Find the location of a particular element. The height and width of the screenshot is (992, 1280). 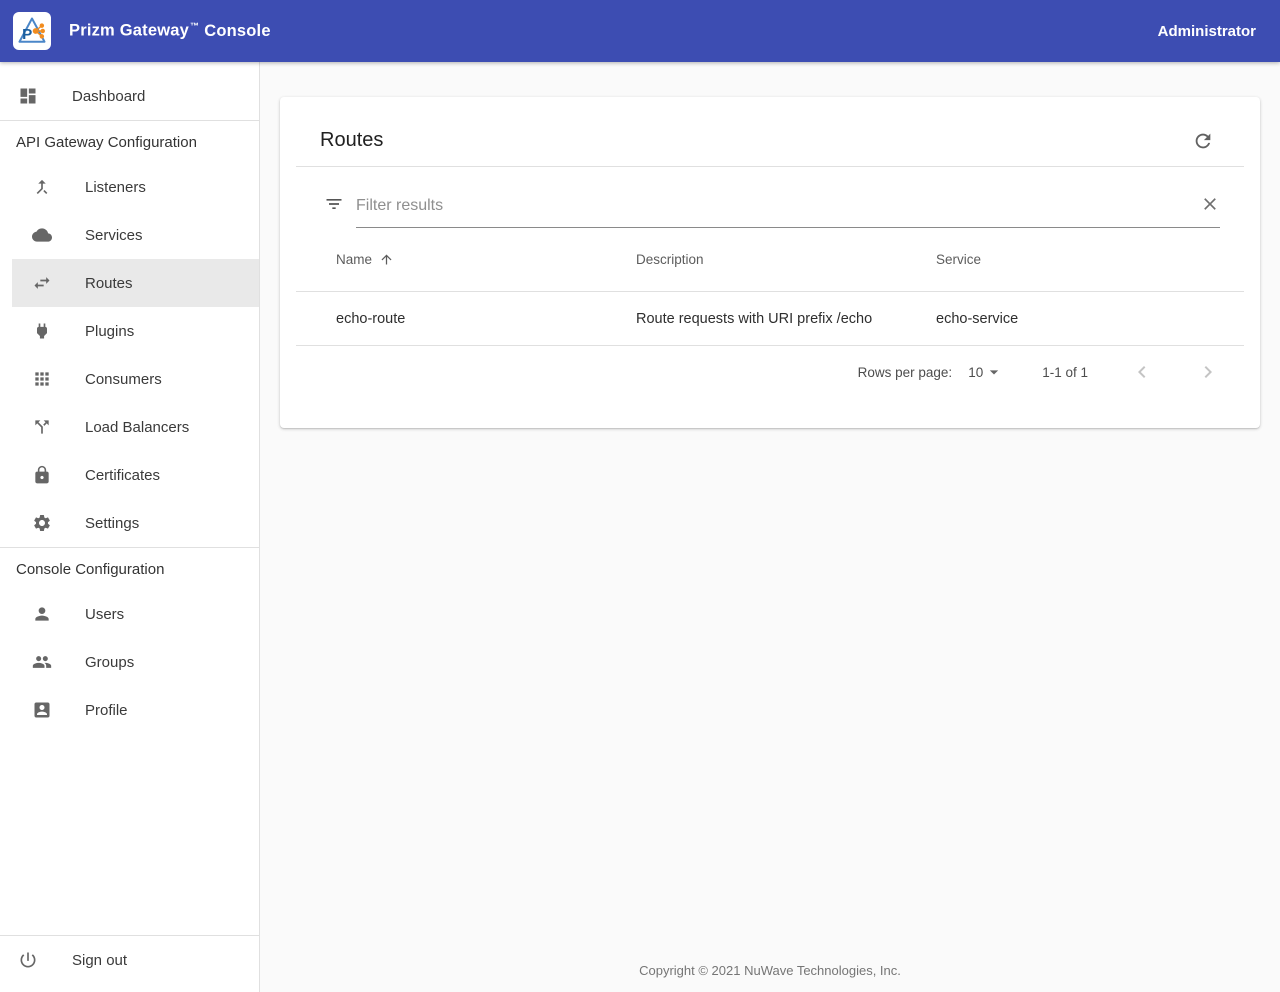

clear-filter-button is located at coordinates (1210, 206).